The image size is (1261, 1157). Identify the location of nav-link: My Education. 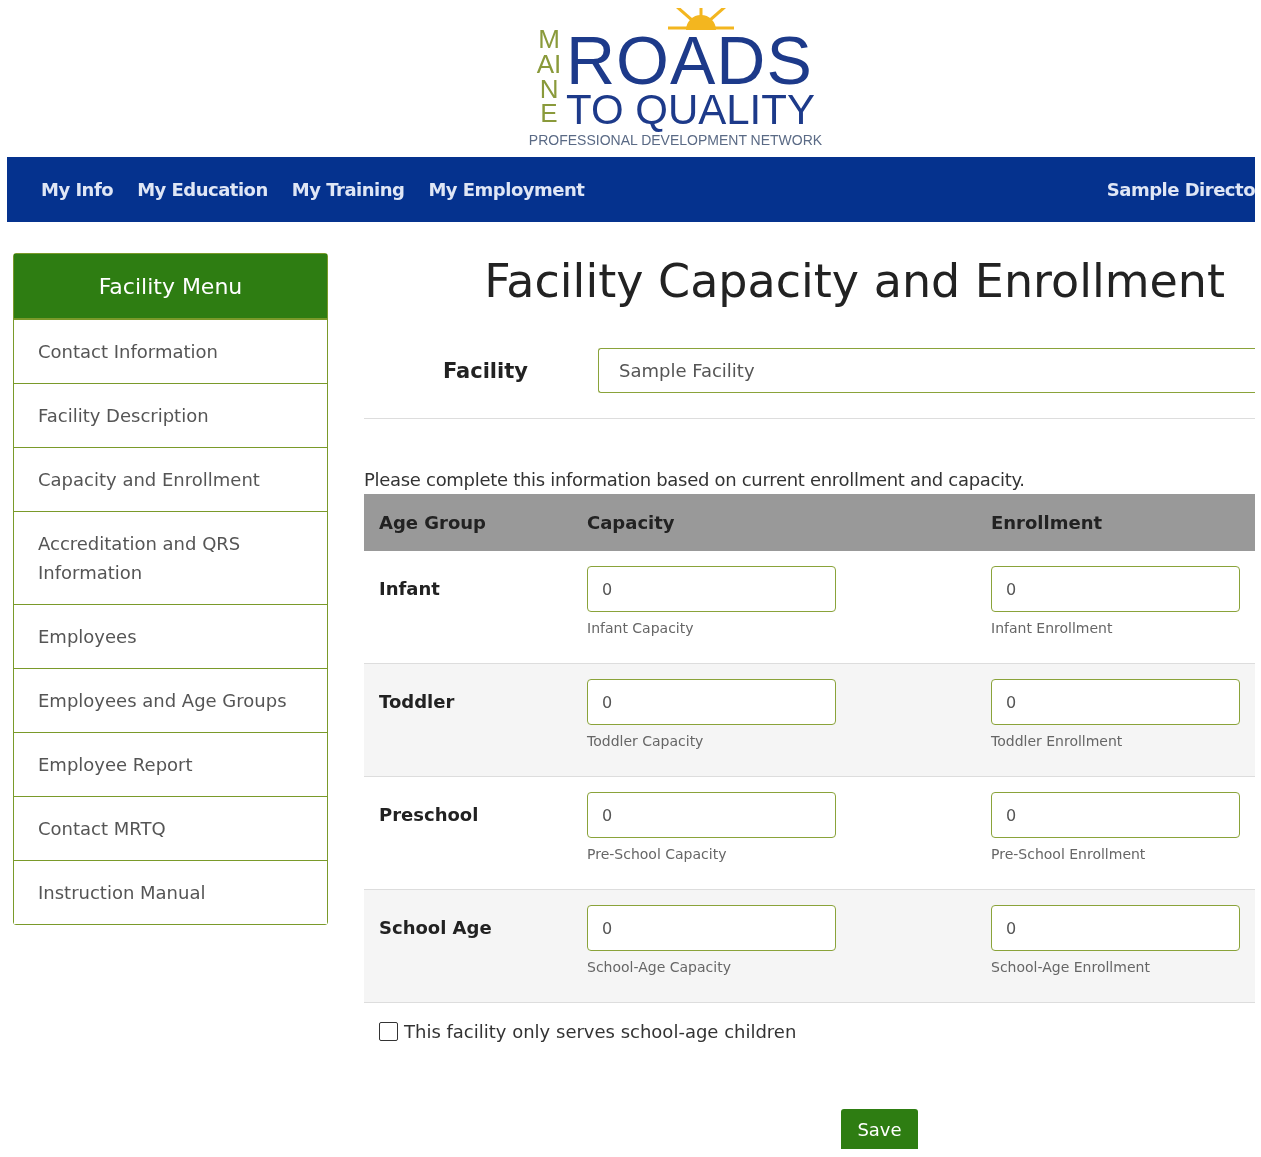
(202, 189).